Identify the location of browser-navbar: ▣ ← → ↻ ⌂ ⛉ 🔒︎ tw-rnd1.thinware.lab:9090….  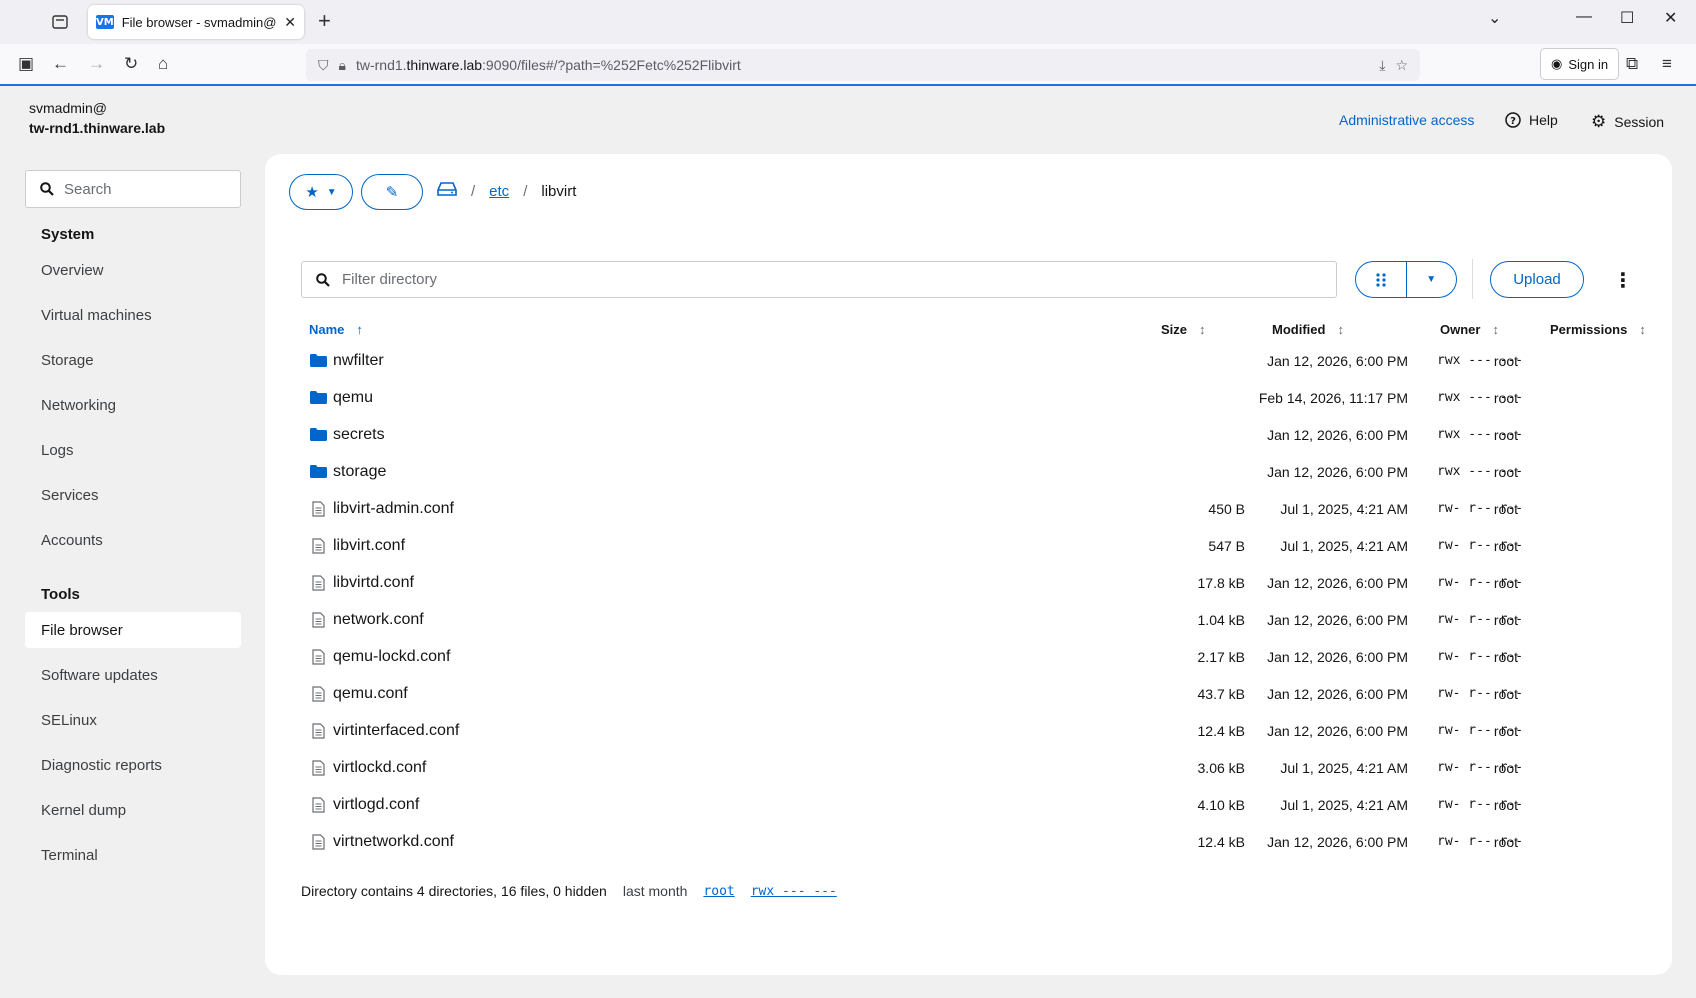
(848, 65).